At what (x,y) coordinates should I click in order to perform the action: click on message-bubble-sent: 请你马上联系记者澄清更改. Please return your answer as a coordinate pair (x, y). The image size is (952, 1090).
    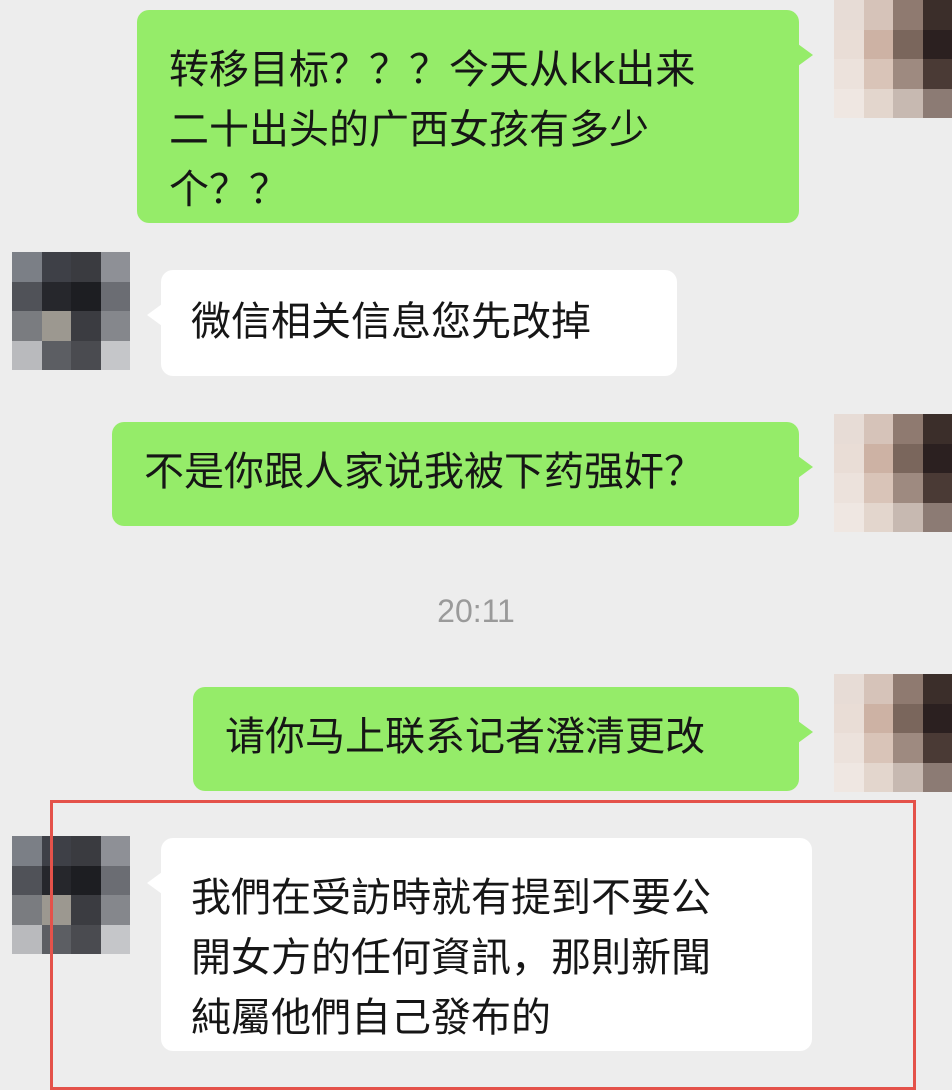
    Looking at the image, I should click on (503, 739).